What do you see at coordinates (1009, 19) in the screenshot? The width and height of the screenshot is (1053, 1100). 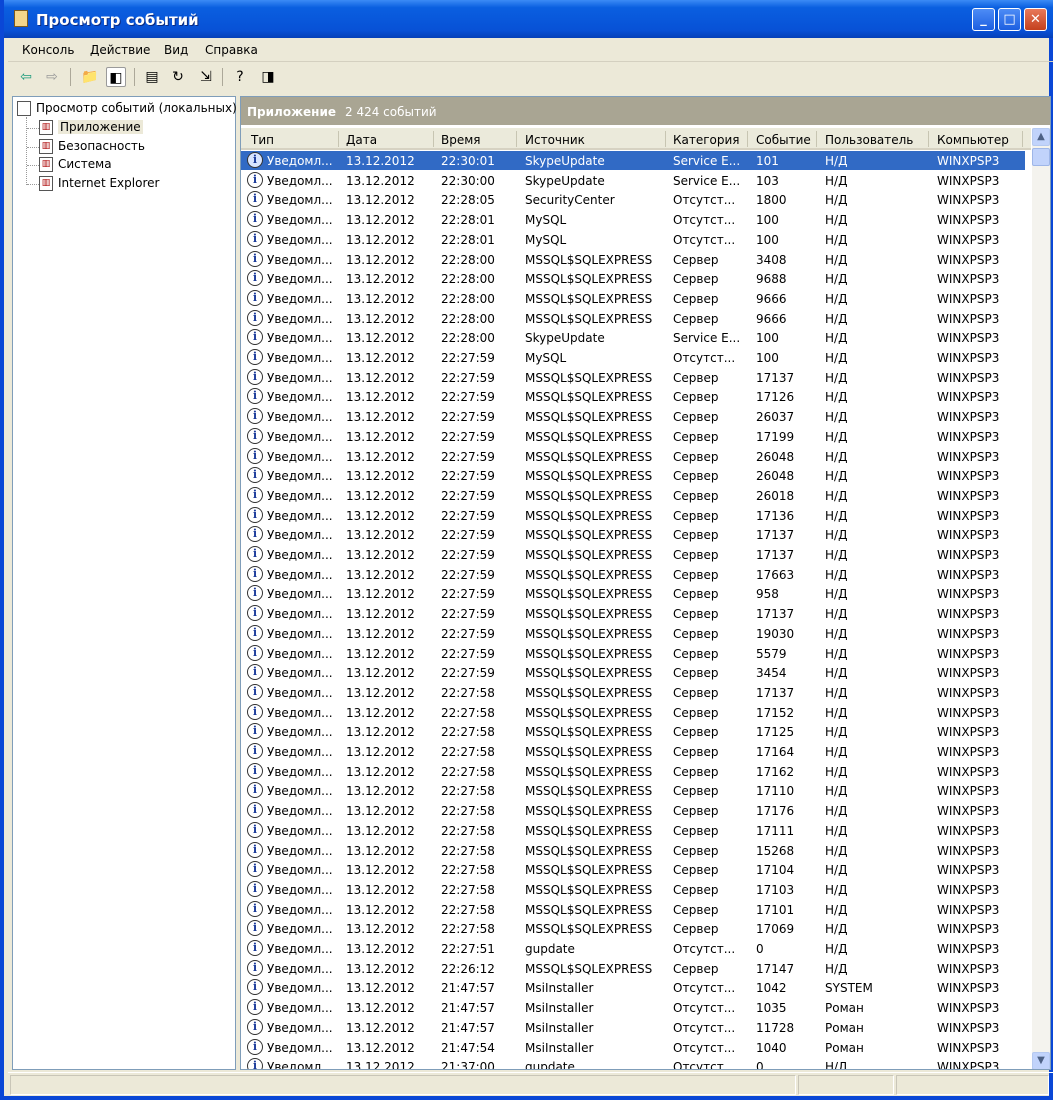 I see `maximize-button: □` at bounding box center [1009, 19].